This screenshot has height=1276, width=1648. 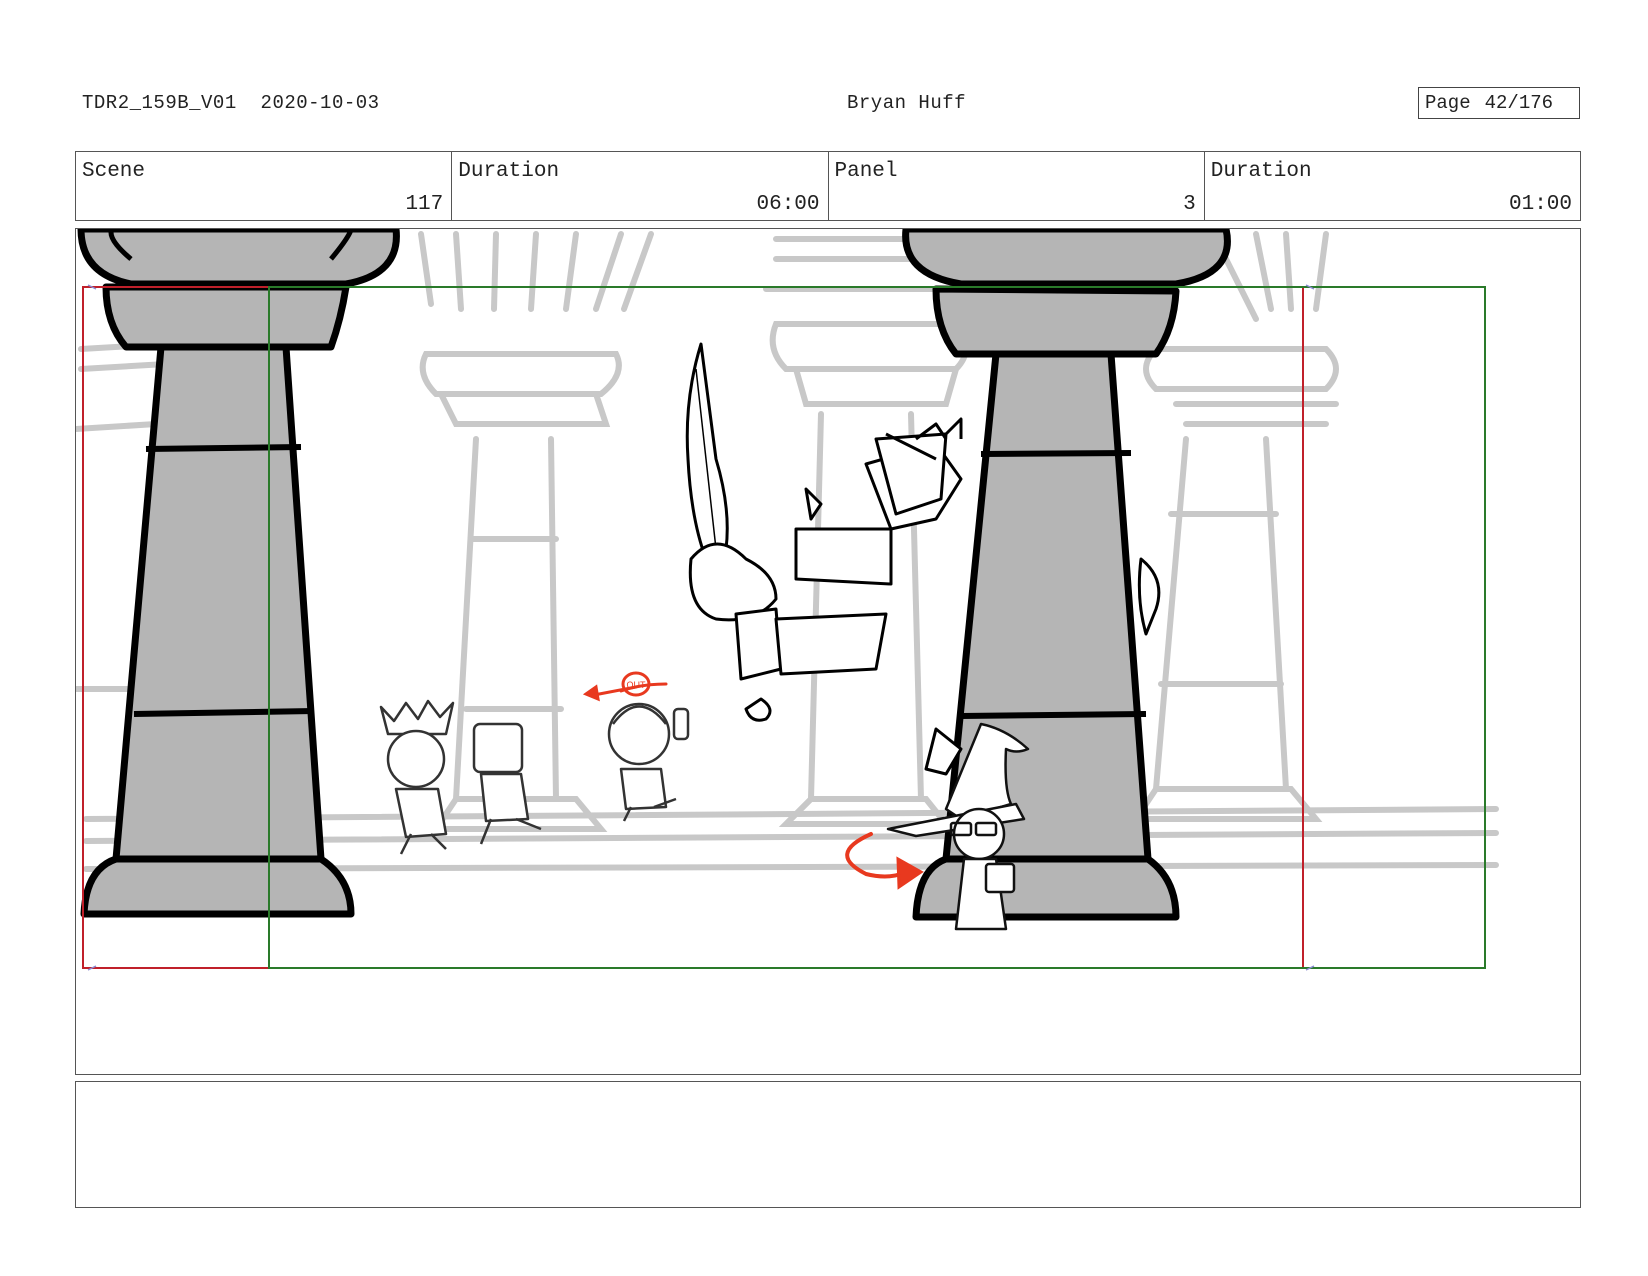 I want to click on production-info: TDR2_159B_V01 2020-10-03, so click(x=231, y=103).